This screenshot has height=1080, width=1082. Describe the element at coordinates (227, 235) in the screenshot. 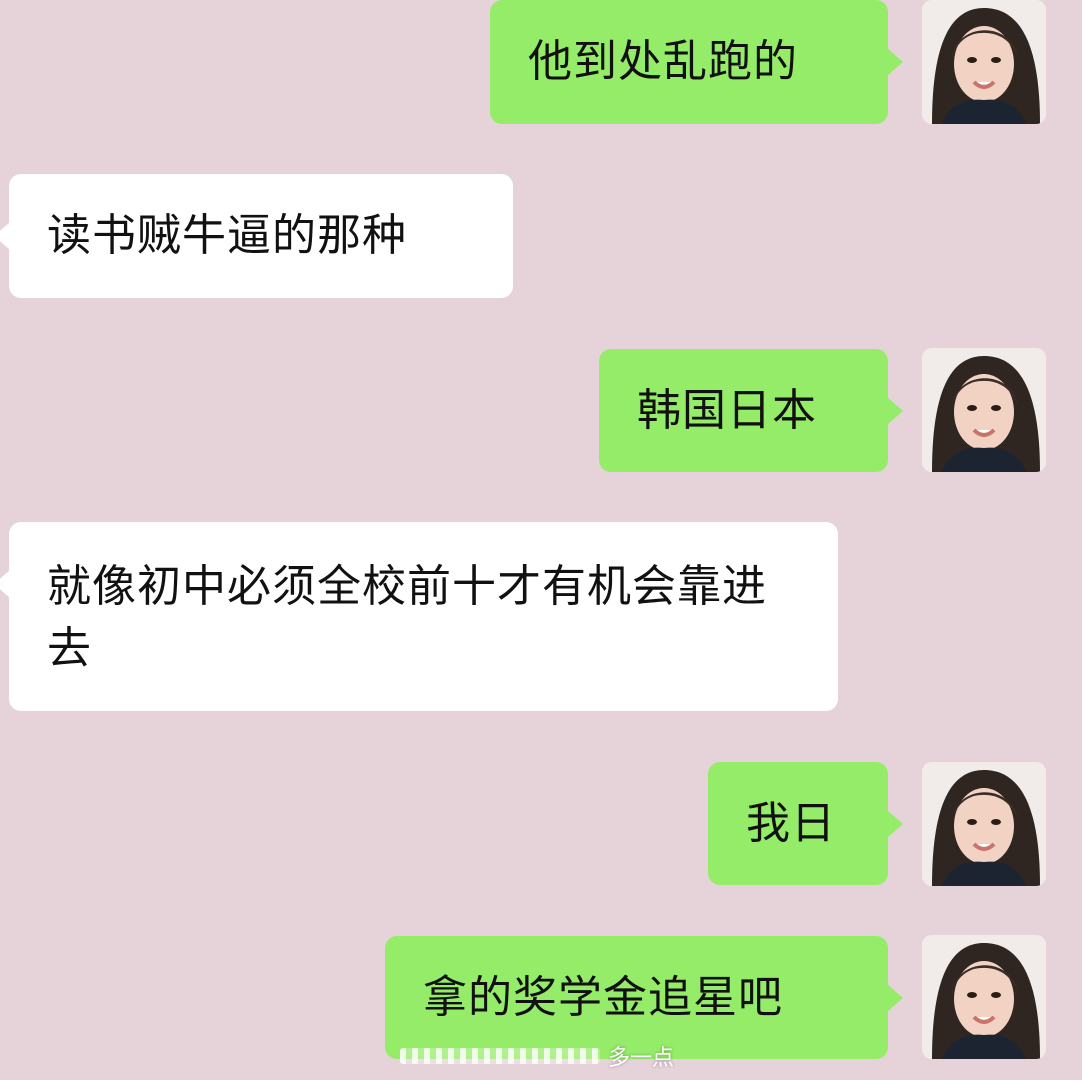

I see `message-text: 读书贼牛逼的那种` at that location.